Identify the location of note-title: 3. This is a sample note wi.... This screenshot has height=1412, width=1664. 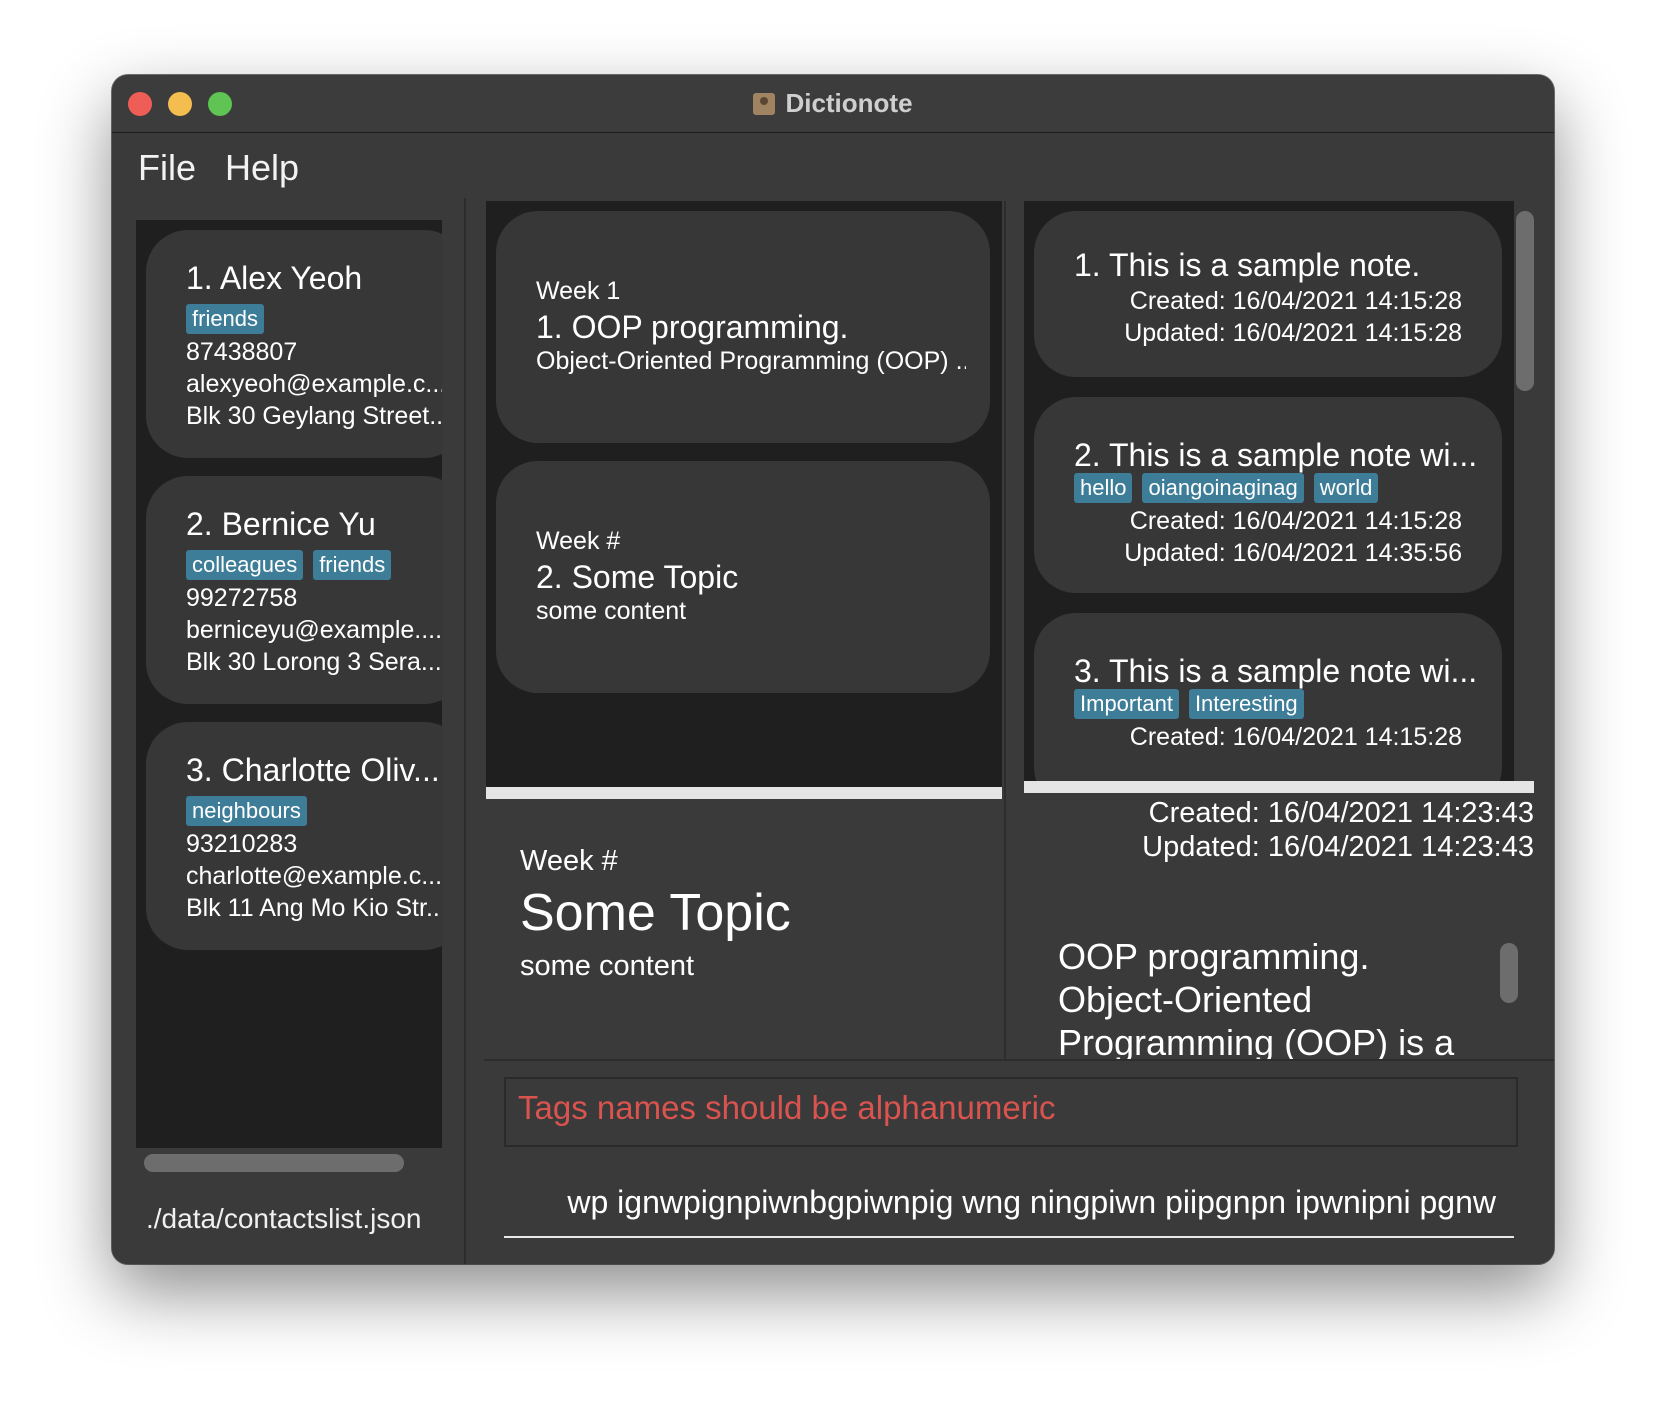
(1276, 671).